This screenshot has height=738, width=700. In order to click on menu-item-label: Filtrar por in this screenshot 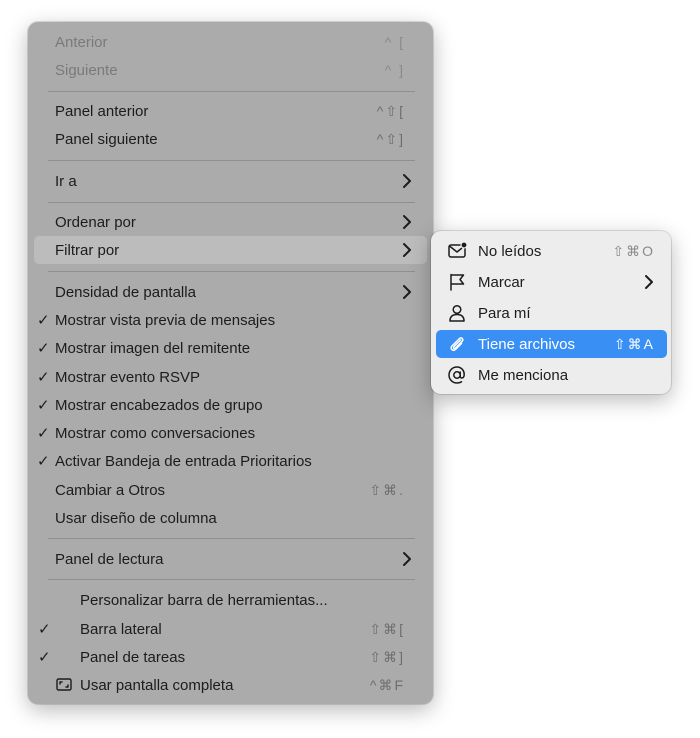, I will do `click(87, 250)`.